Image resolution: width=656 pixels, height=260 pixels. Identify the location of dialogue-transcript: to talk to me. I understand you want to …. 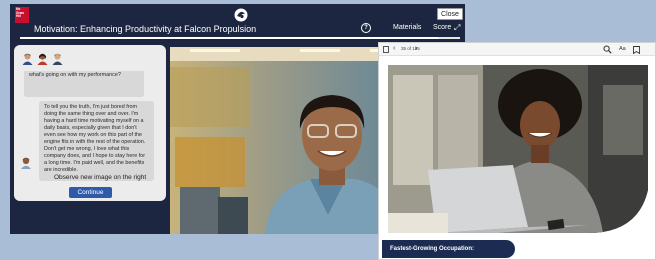
(89, 127).